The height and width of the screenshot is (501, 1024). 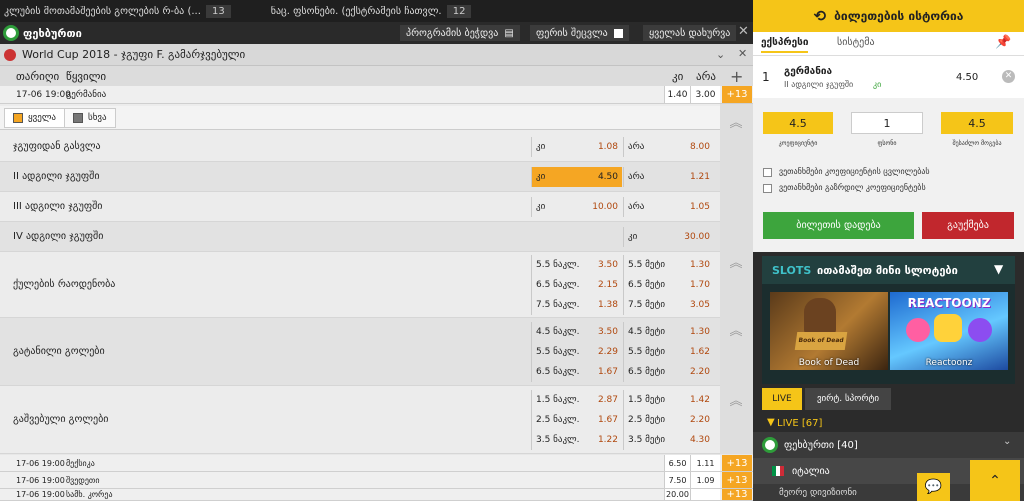 What do you see at coordinates (677, 480) in the screenshot?
I see `event-row-yes-odd: 7.50` at bounding box center [677, 480].